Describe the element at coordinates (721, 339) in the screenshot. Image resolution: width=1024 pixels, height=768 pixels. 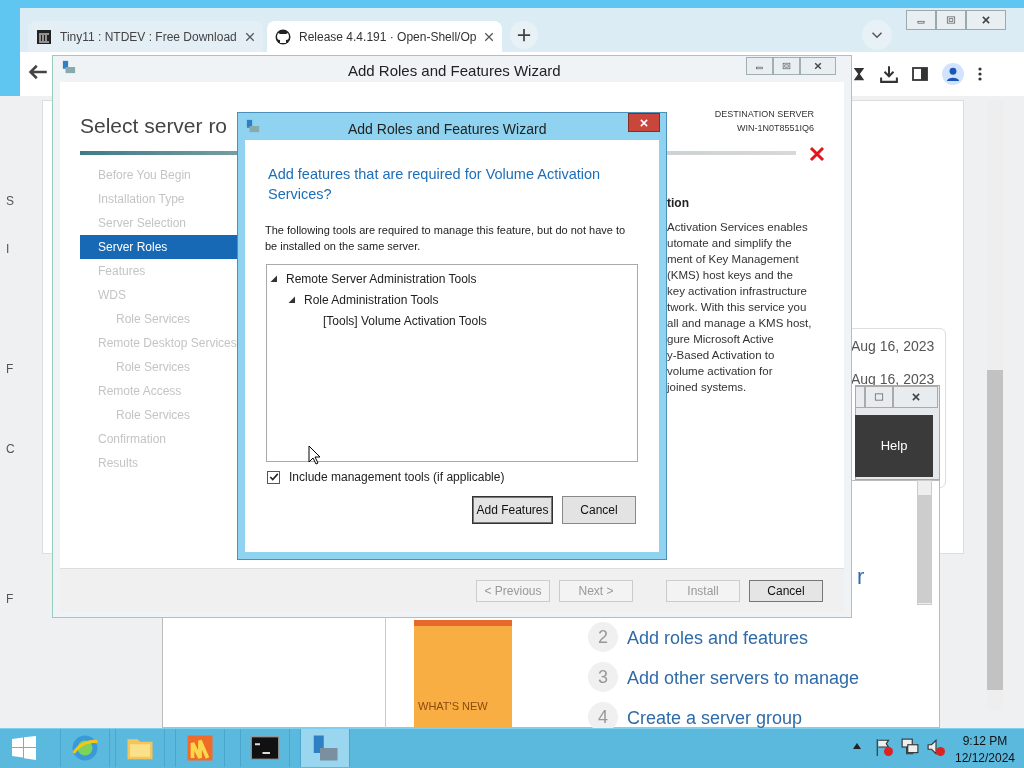
I see `description-text: gure Microsoft Active` at that location.